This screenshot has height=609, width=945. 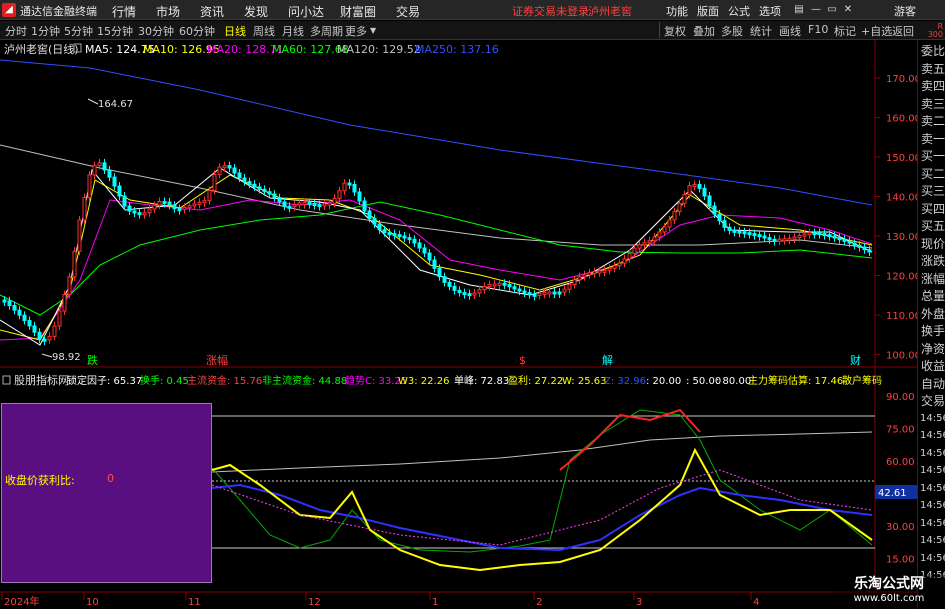 What do you see at coordinates (106, 493) in the screenshot?
I see `overlay-panel: 收盘价获利比: 0` at bounding box center [106, 493].